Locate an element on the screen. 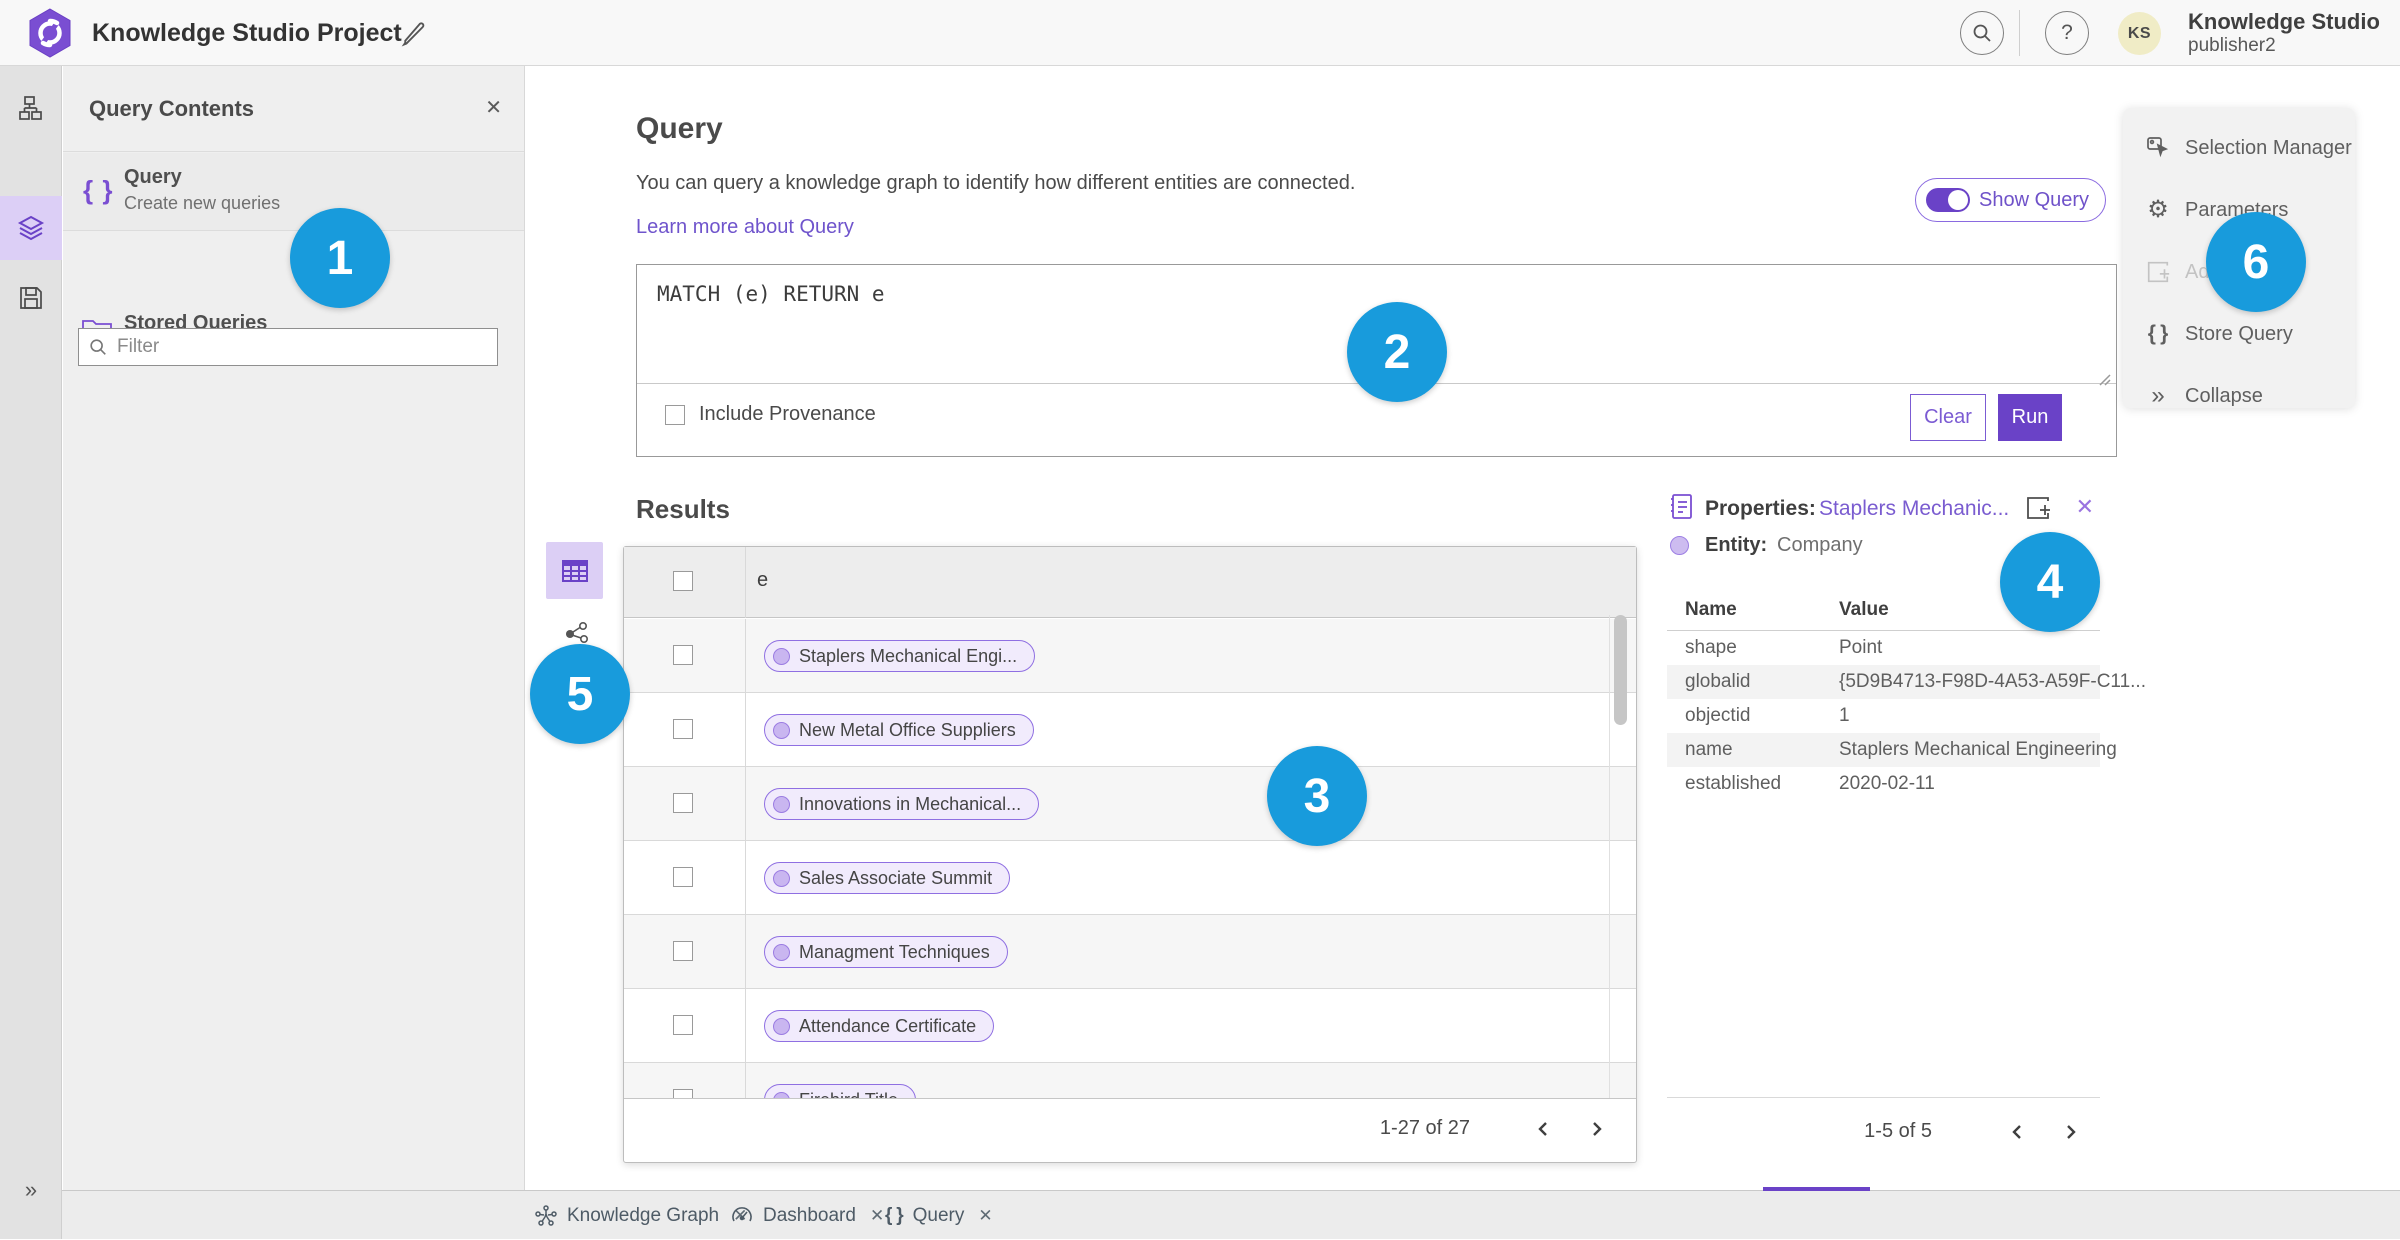 This screenshot has height=1240, width=2400. table-row: Sales Associate Summit is located at coordinates (1130, 878).